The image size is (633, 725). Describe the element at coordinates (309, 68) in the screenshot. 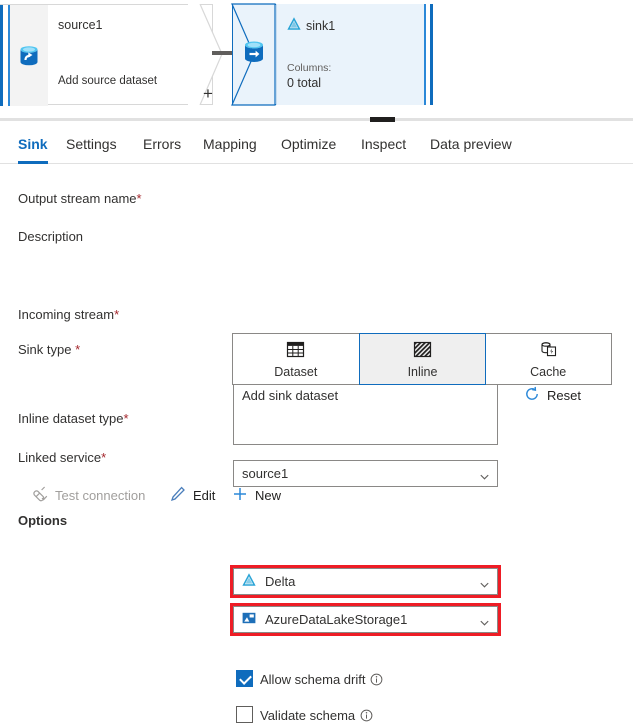

I see `sink-node-columns-label: Columns:` at that location.